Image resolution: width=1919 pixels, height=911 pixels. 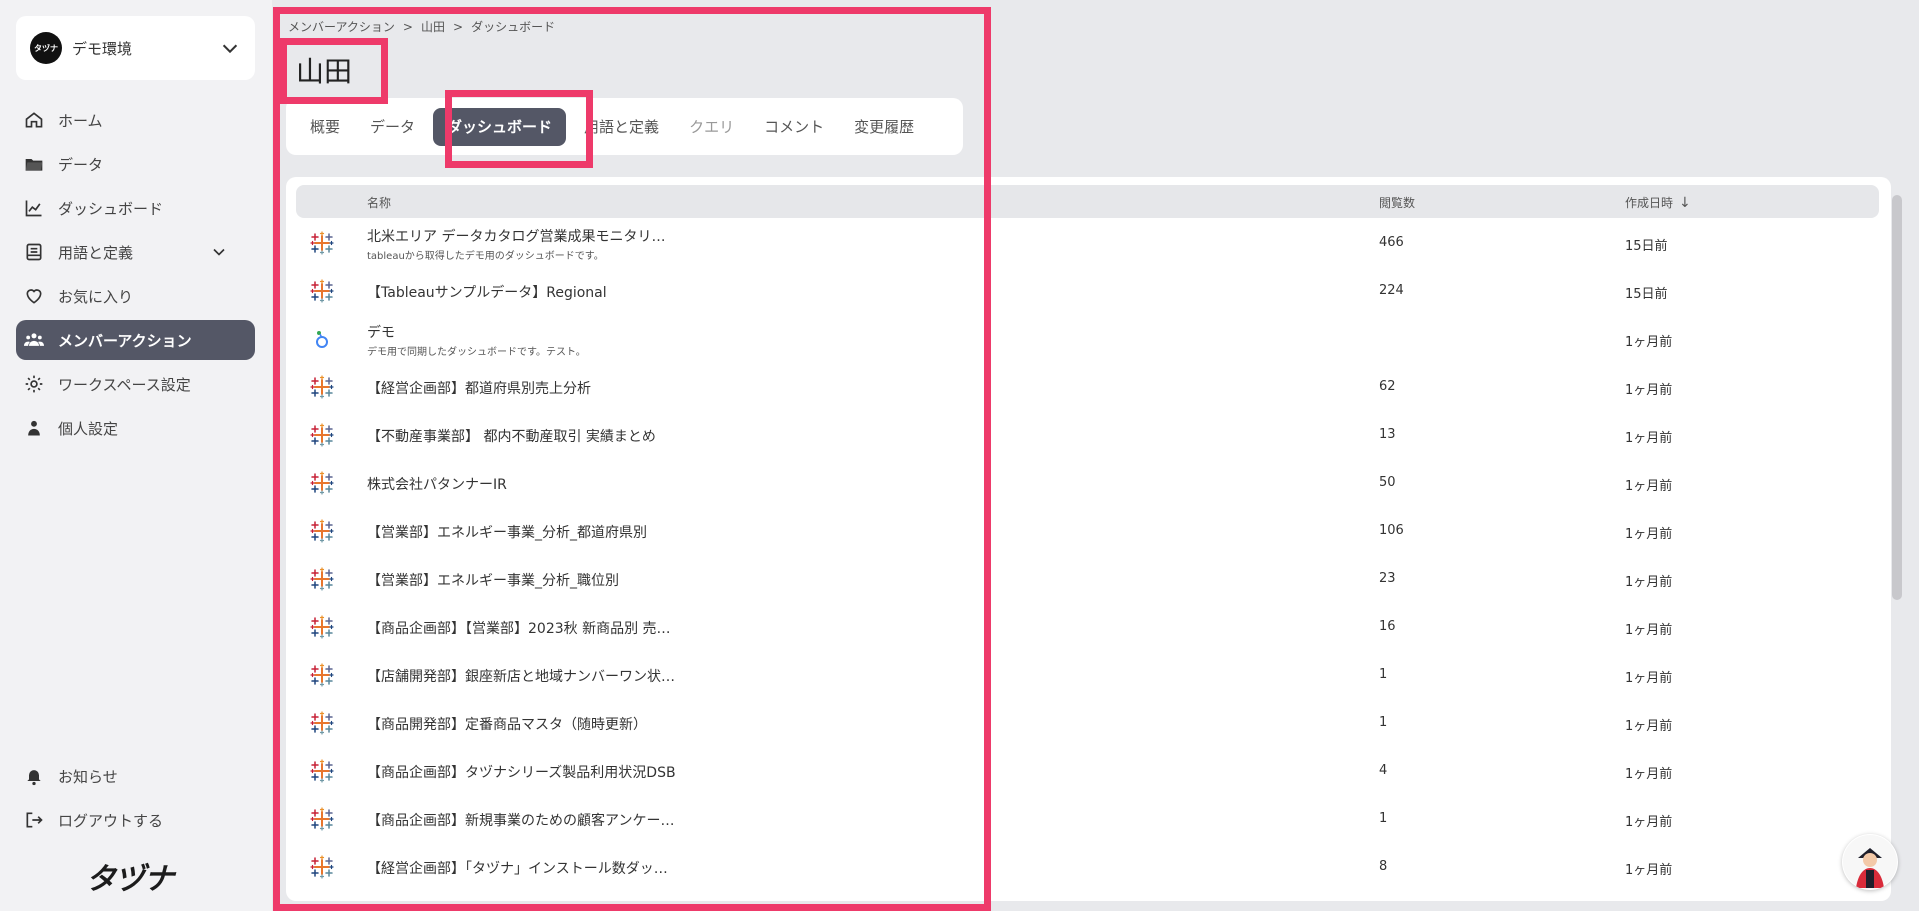 I want to click on sidebar-item-label: ワークスペース設定, so click(x=124, y=384).